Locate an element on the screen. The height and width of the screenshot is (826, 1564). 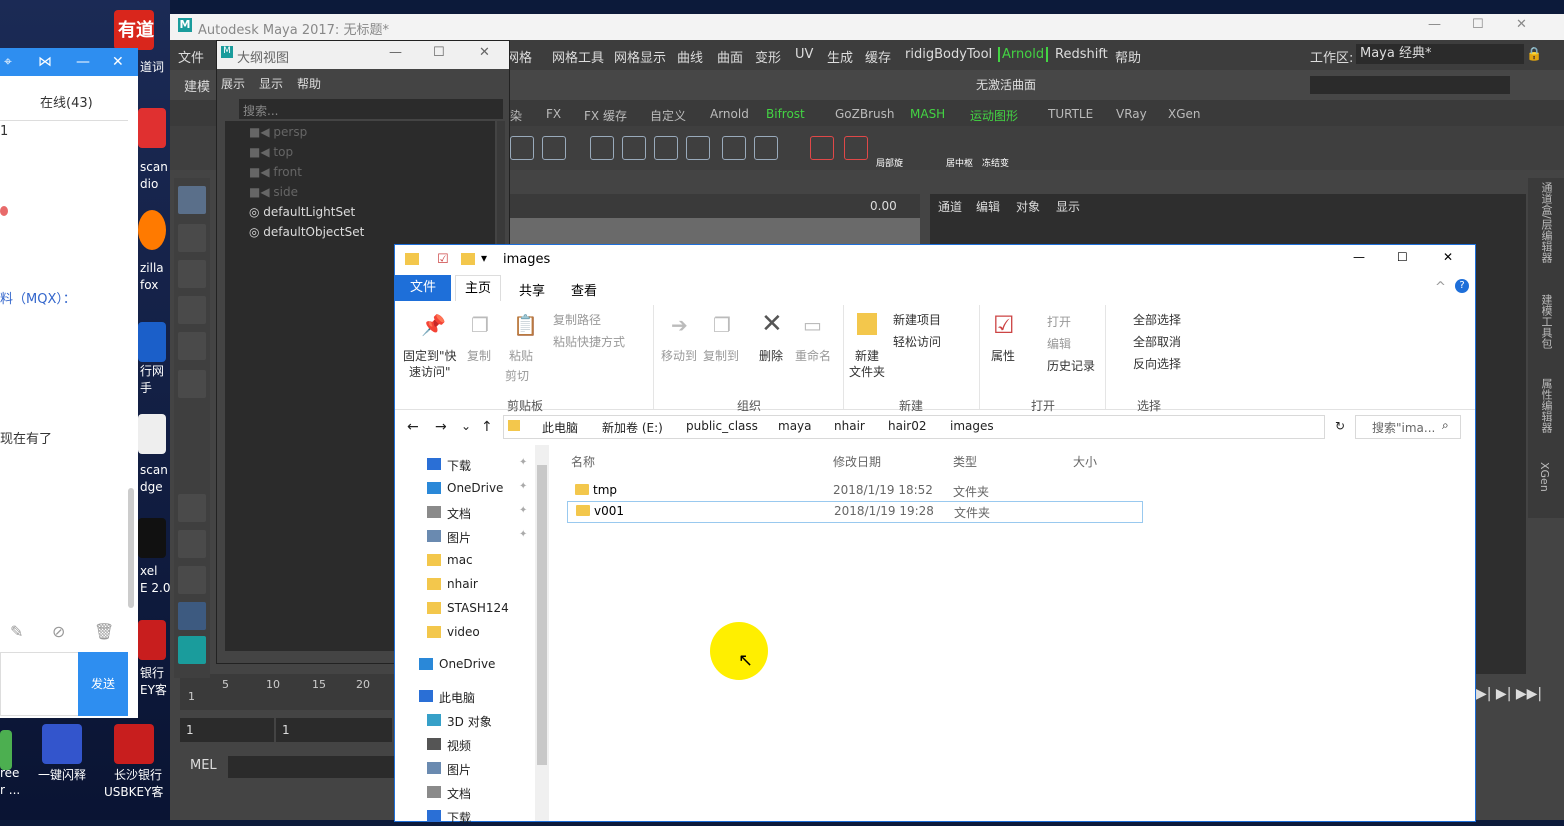
channel-tab: 通道 is located at coordinates (950, 206).